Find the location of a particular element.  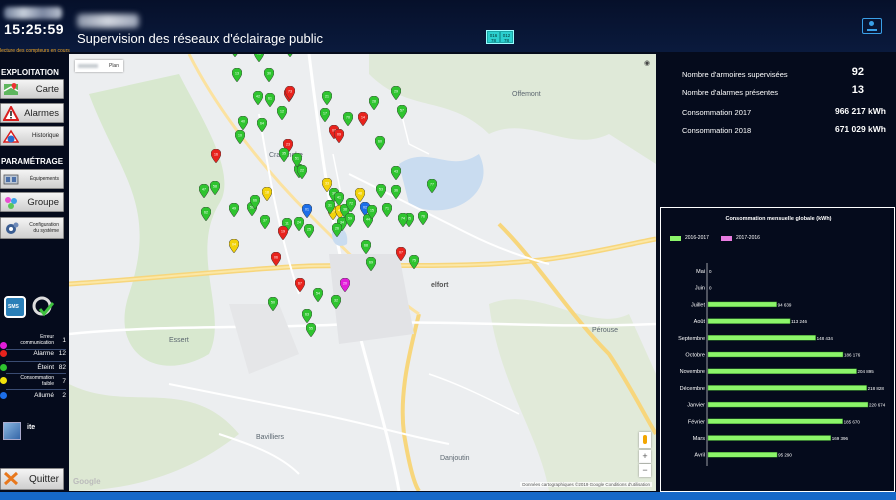

svg-text: 43 is located at coordinates (396, 172).